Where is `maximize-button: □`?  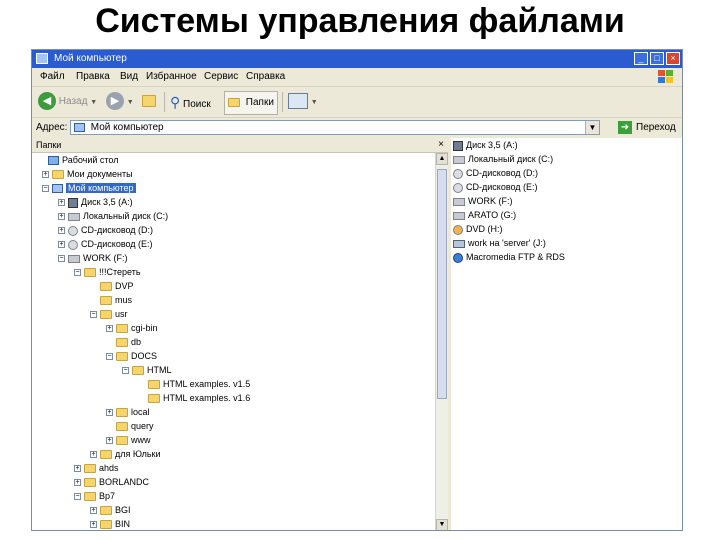 maximize-button: □ is located at coordinates (657, 58).